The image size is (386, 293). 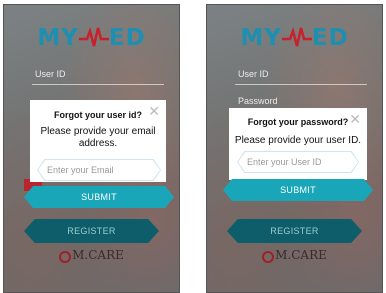 I want to click on user-id-input: Enter your User ID, so click(x=298, y=162).